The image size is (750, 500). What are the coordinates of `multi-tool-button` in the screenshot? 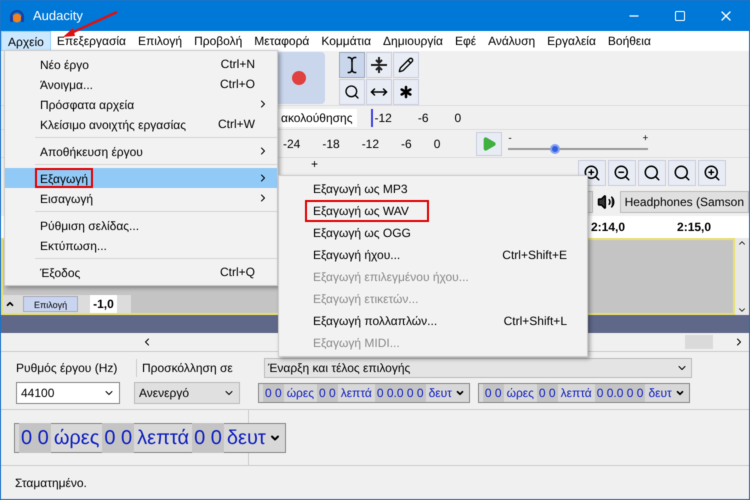 It's located at (406, 91).